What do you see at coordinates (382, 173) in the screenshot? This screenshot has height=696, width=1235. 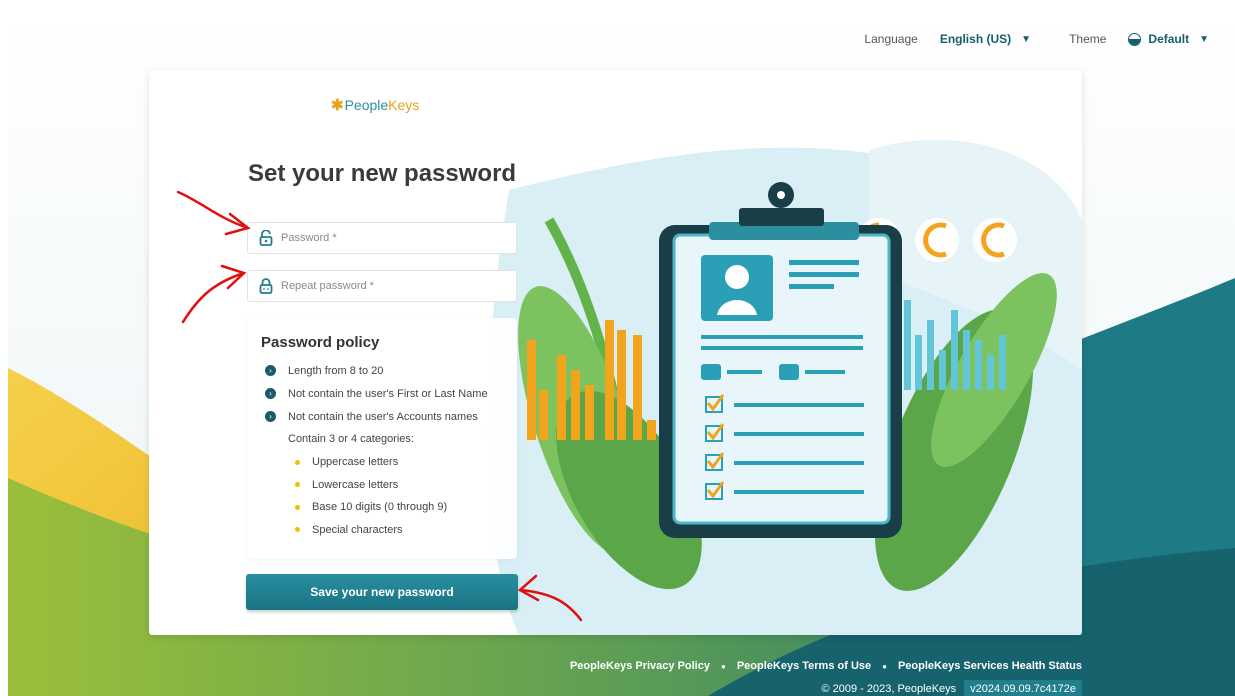 I see `page-title: Set your new password` at bounding box center [382, 173].